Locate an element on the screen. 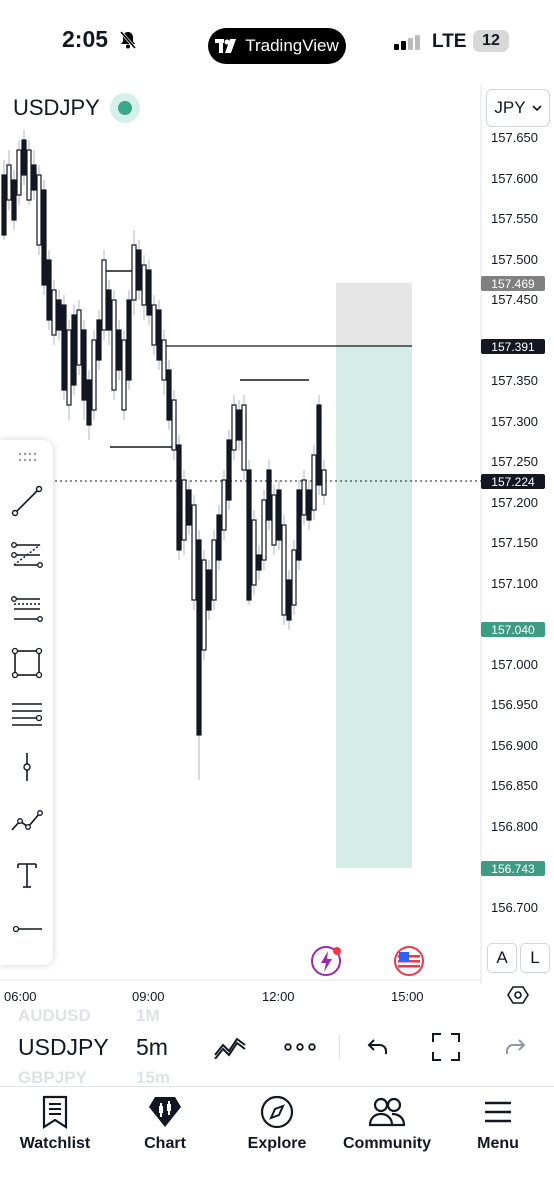 The image size is (554, 1201). battery-level: 12 is located at coordinates (491, 40).